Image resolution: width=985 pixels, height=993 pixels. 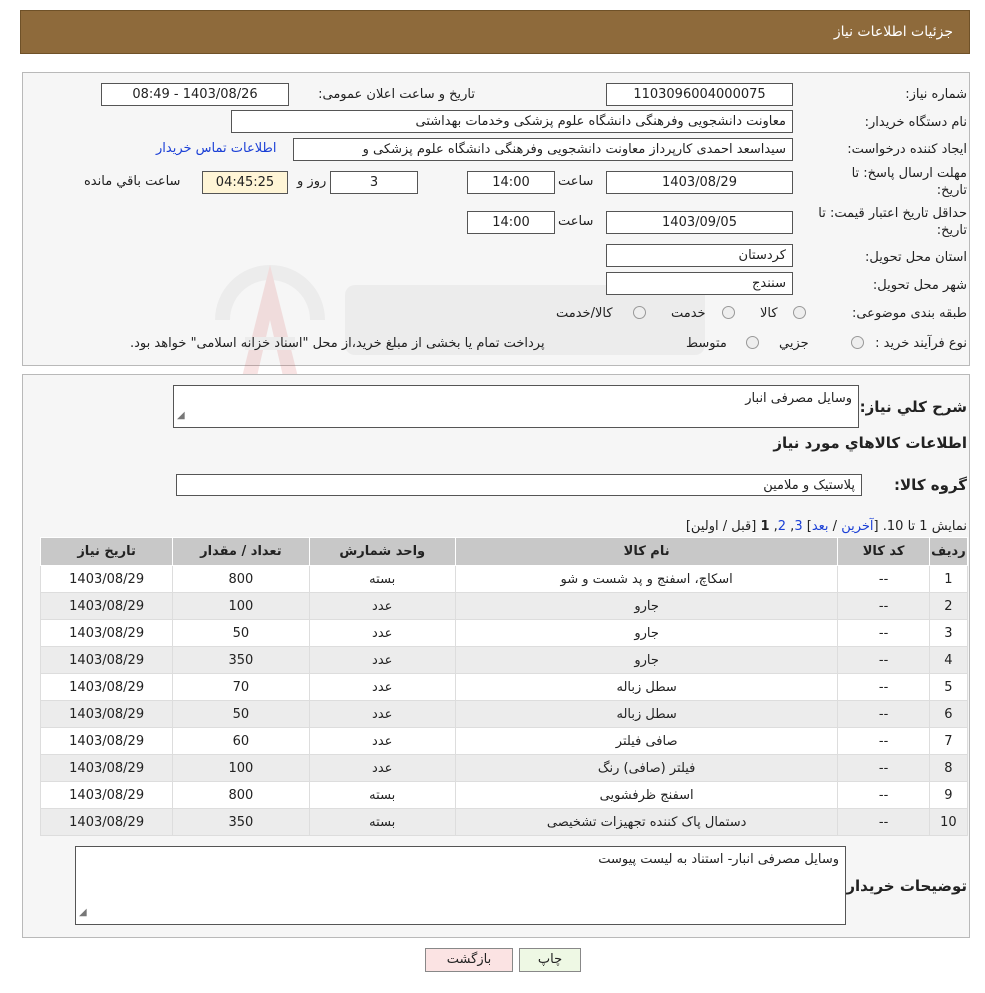 What do you see at coordinates (913, 407) in the screenshot?
I see `summary-label: شرح کلي نياز:` at bounding box center [913, 407].